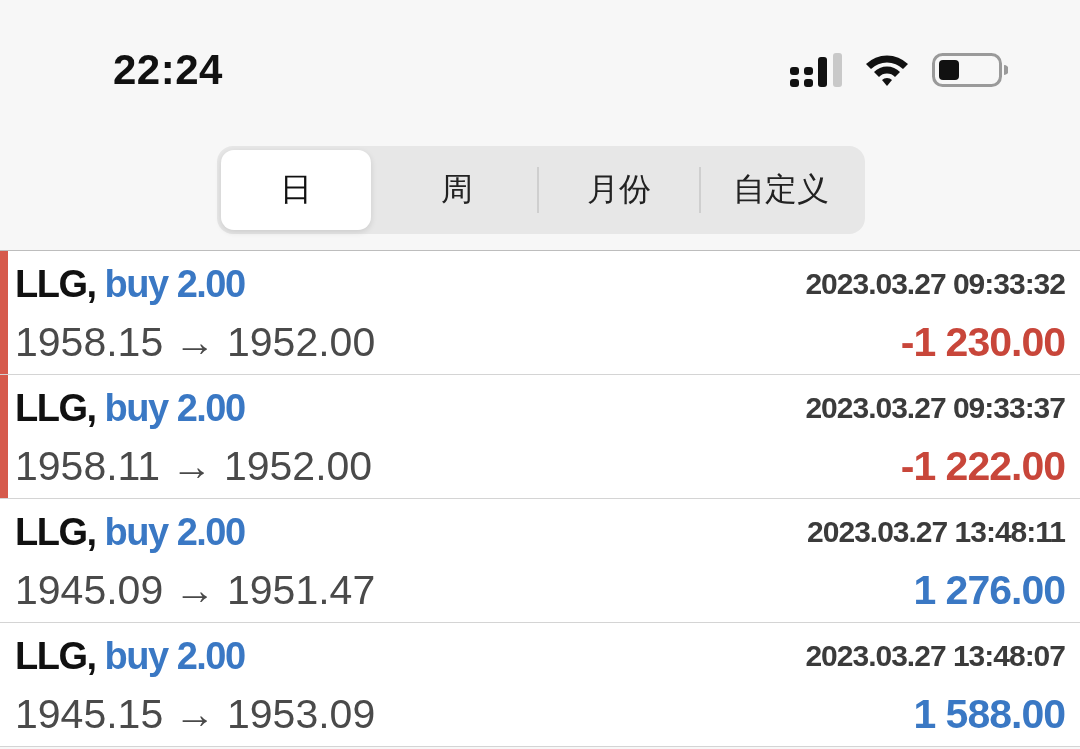  Describe the element at coordinates (195, 342) in the screenshot. I see `price-range: 1958.15 → 1952.00` at that location.